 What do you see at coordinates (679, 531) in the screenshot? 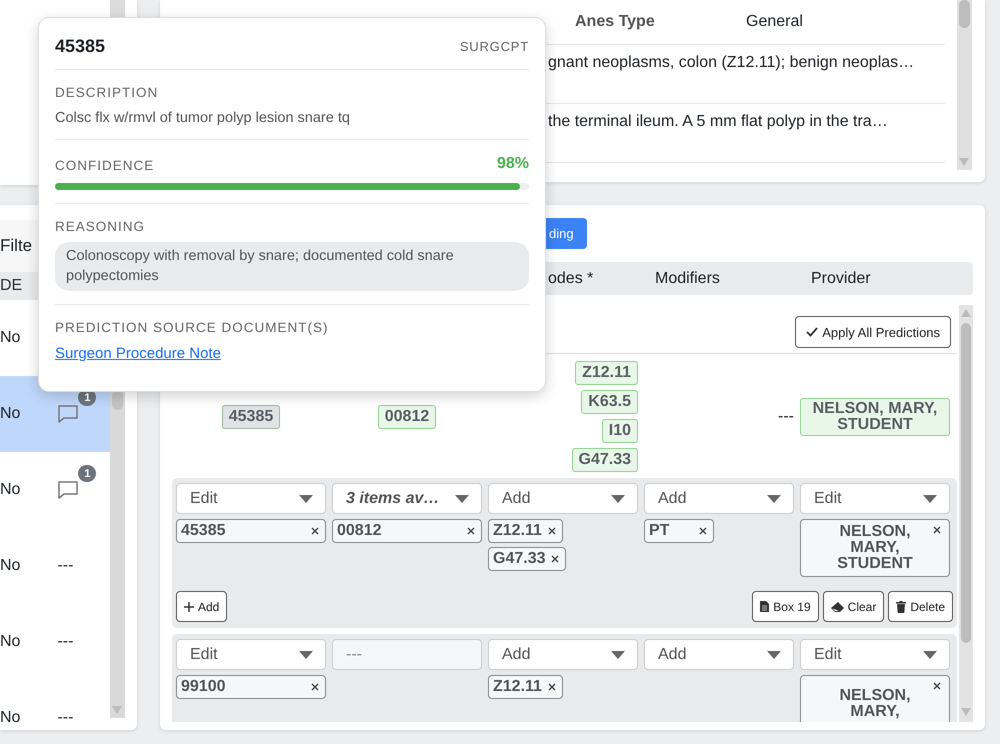
I see `code-chip: PT` at bounding box center [679, 531].